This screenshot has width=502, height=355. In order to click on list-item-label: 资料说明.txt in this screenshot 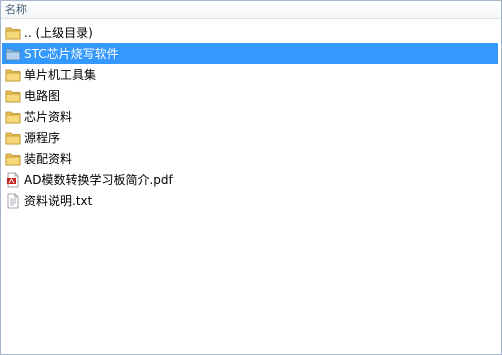, I will do `click(58, 200)`.